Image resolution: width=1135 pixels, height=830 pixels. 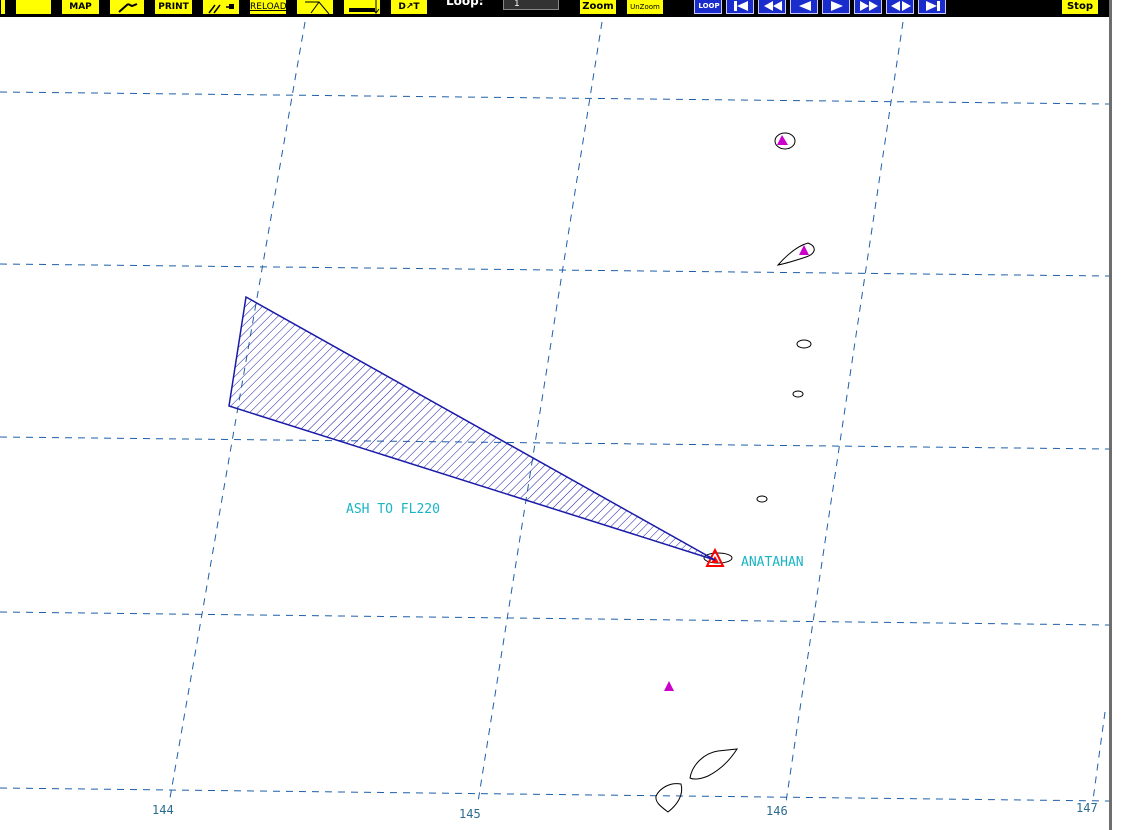 I want to click on pen-icon, so click(x=128, y=8).